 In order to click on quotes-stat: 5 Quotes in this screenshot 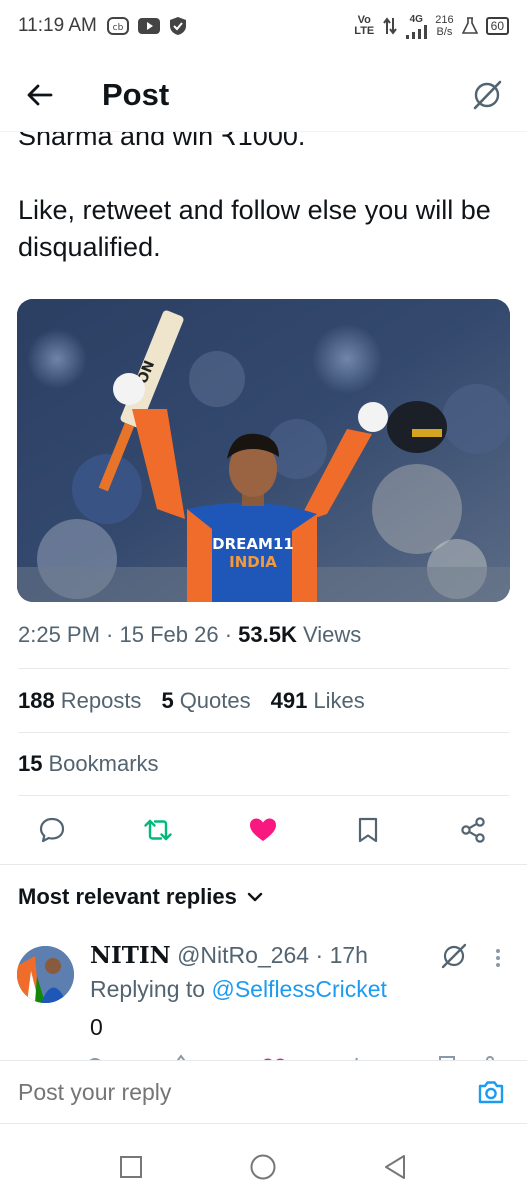, I will do `click(205, 701)`.